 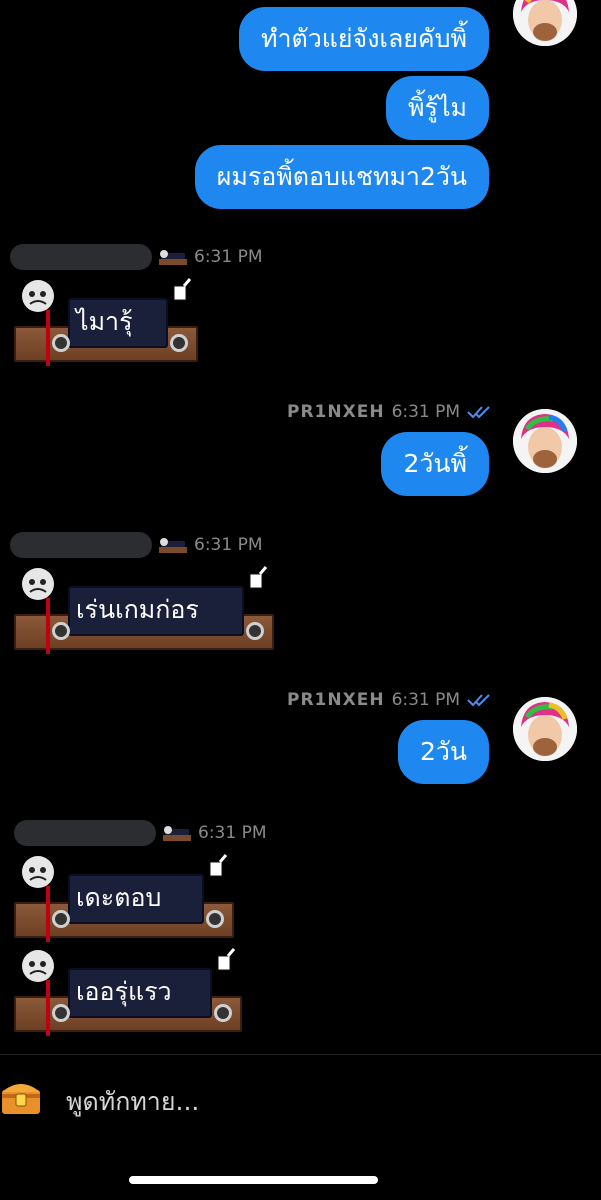 What do you see at coordinates (364, 39) in the screenshot?
I see `message-bubble: ทำตัวแย่จังเลยคับพิ้` at bounding box center [364, 39].